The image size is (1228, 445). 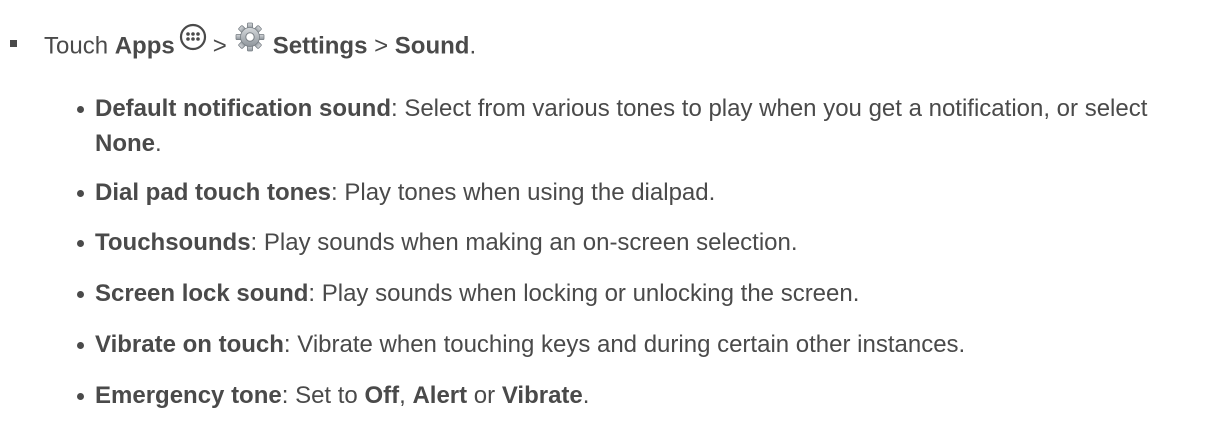 I want to click on item-term: Dial pad touch tones, so click(x=213, y=192).